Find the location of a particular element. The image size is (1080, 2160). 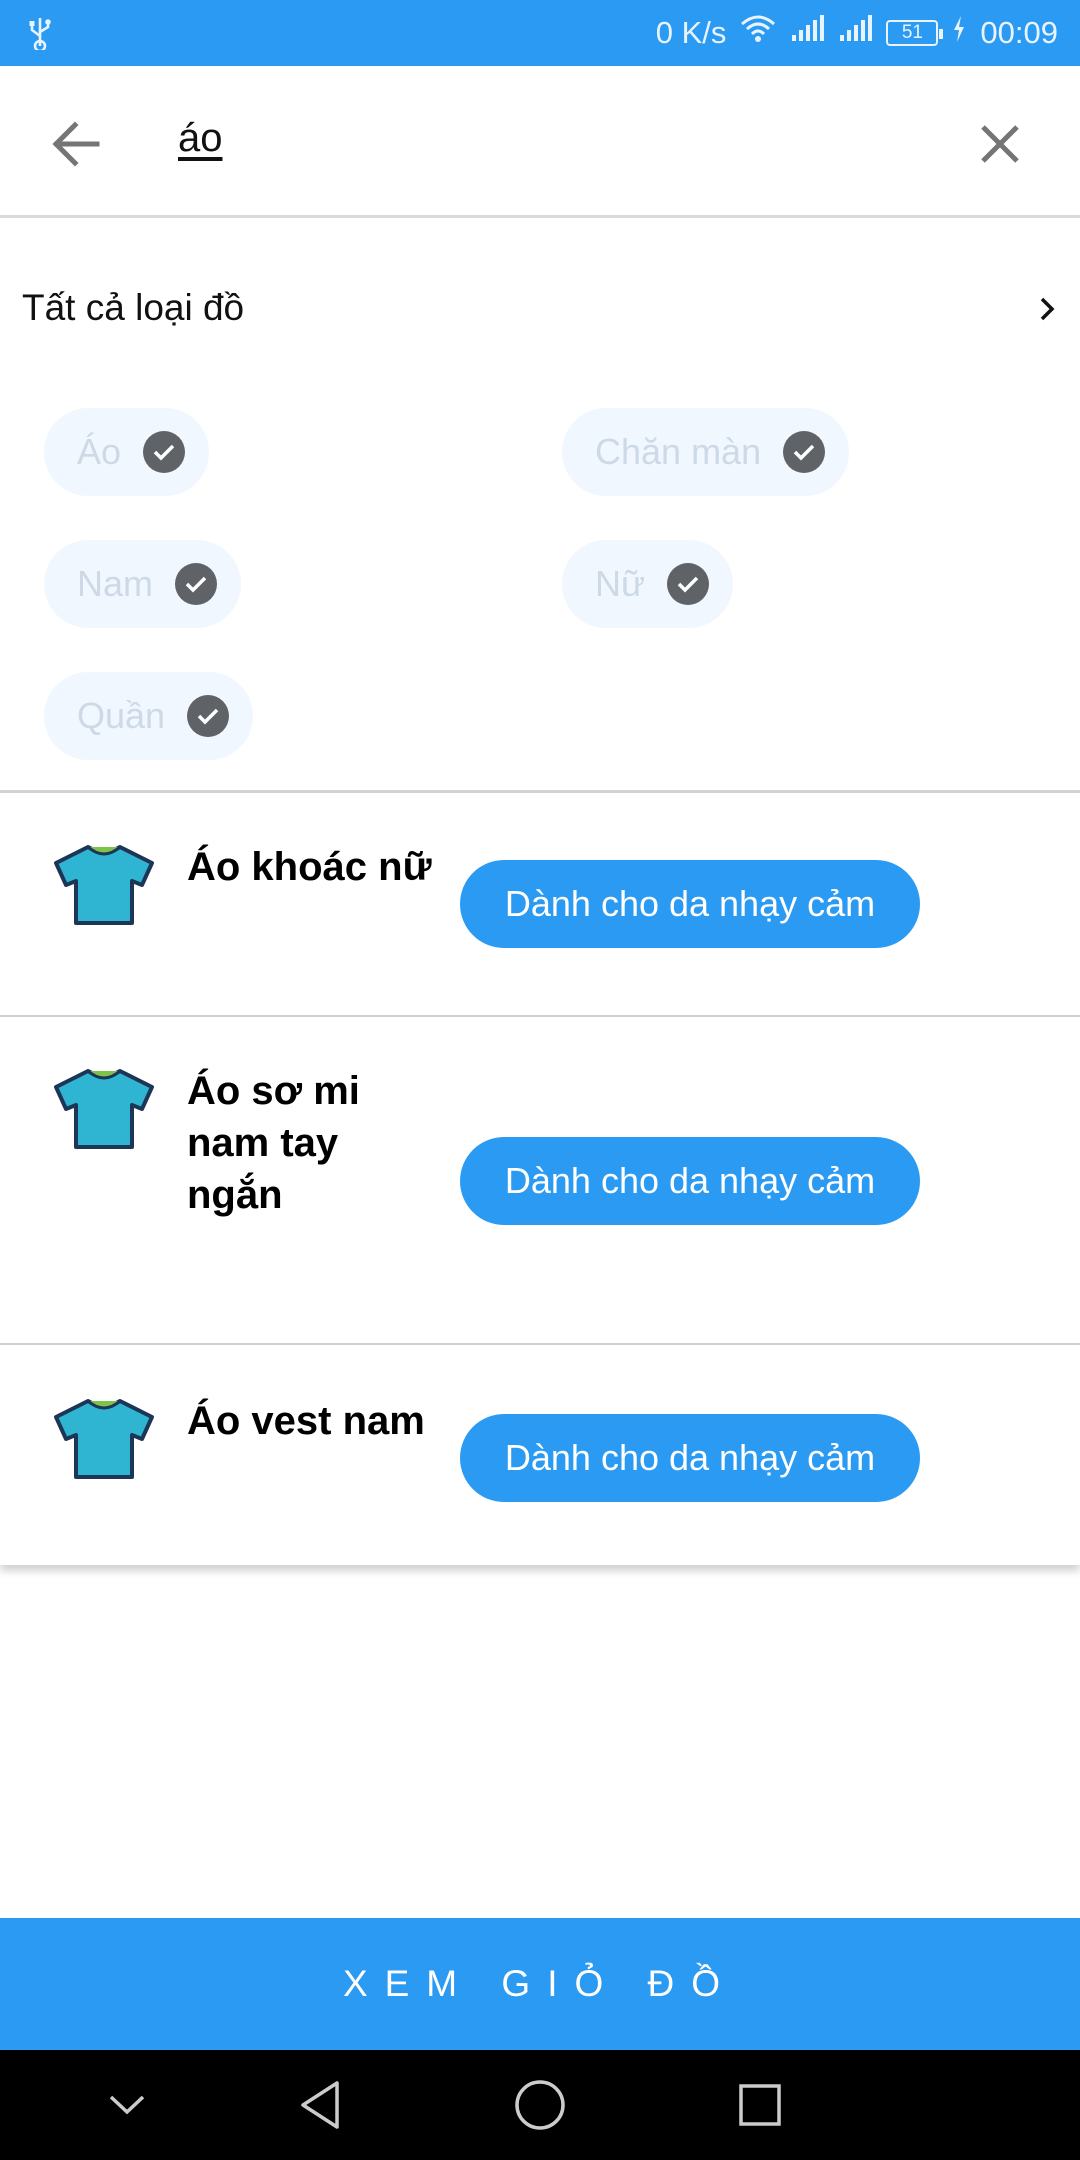

category-label: Tất cả loại đồ is located at coordinates (133, 307).